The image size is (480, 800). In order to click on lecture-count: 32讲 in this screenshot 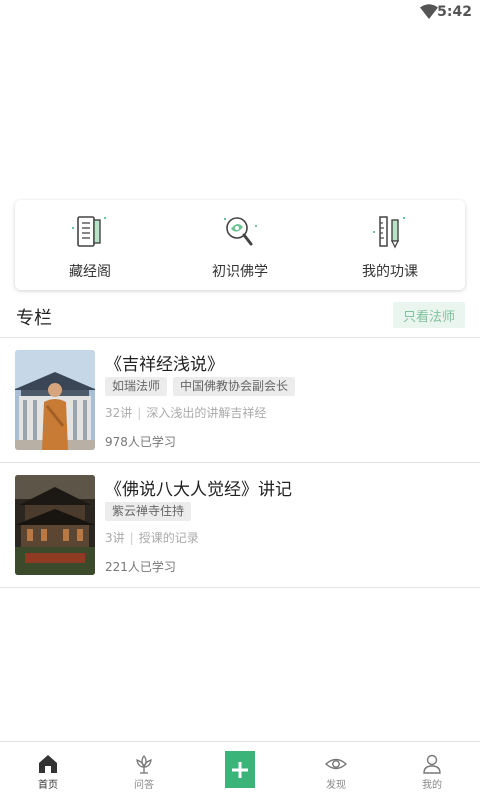, I will do `click(119, 413)`.